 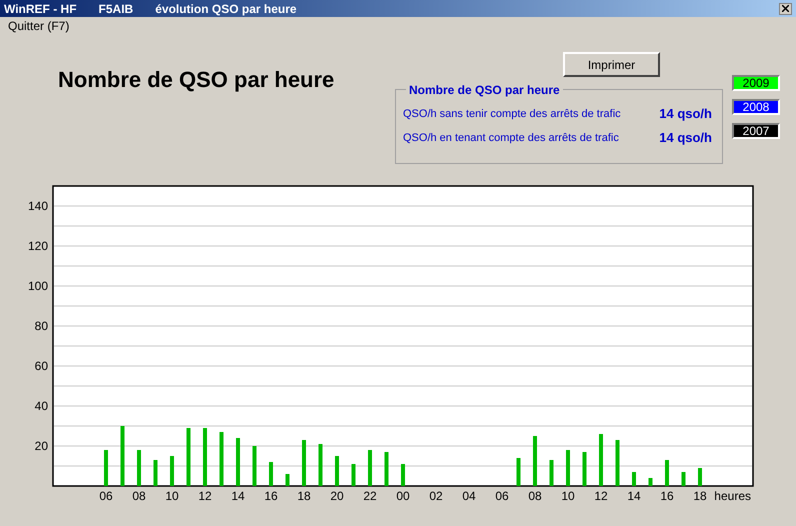 I want to click on y-tick-label: 140, so click(x=38, y=206).